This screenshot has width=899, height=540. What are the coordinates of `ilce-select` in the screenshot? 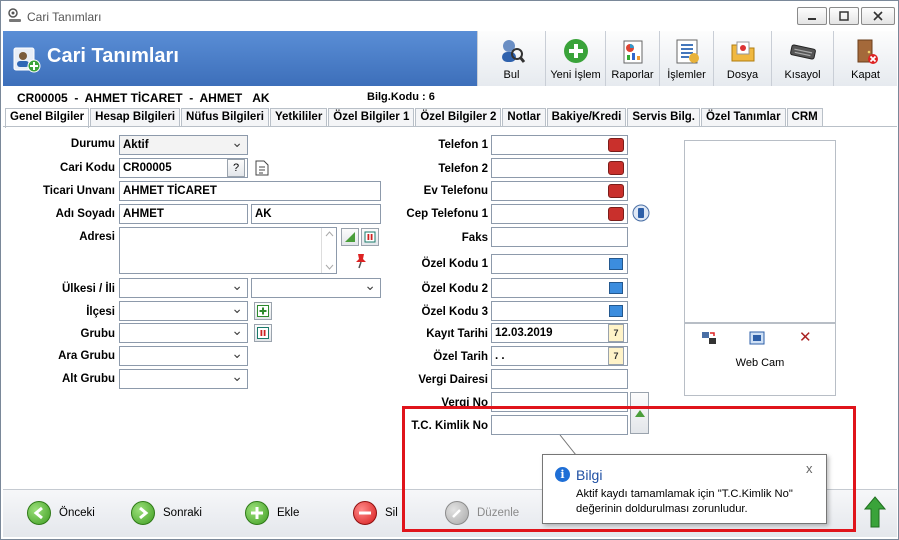 It's located at (183, 311).